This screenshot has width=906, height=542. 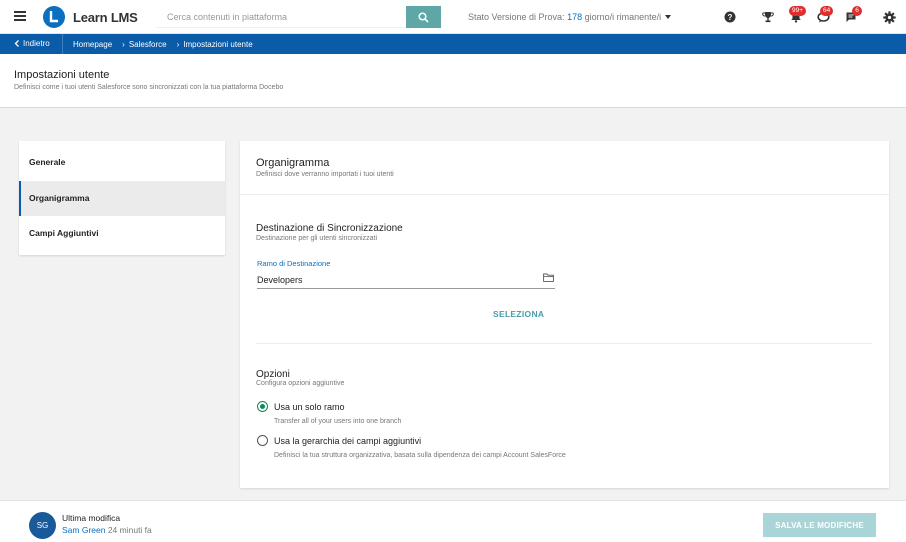 What do you see at coordinates (122, 162) in the screenshot?
I see `sidebar-item-generale: Generale` at bounding box center [122, 162].